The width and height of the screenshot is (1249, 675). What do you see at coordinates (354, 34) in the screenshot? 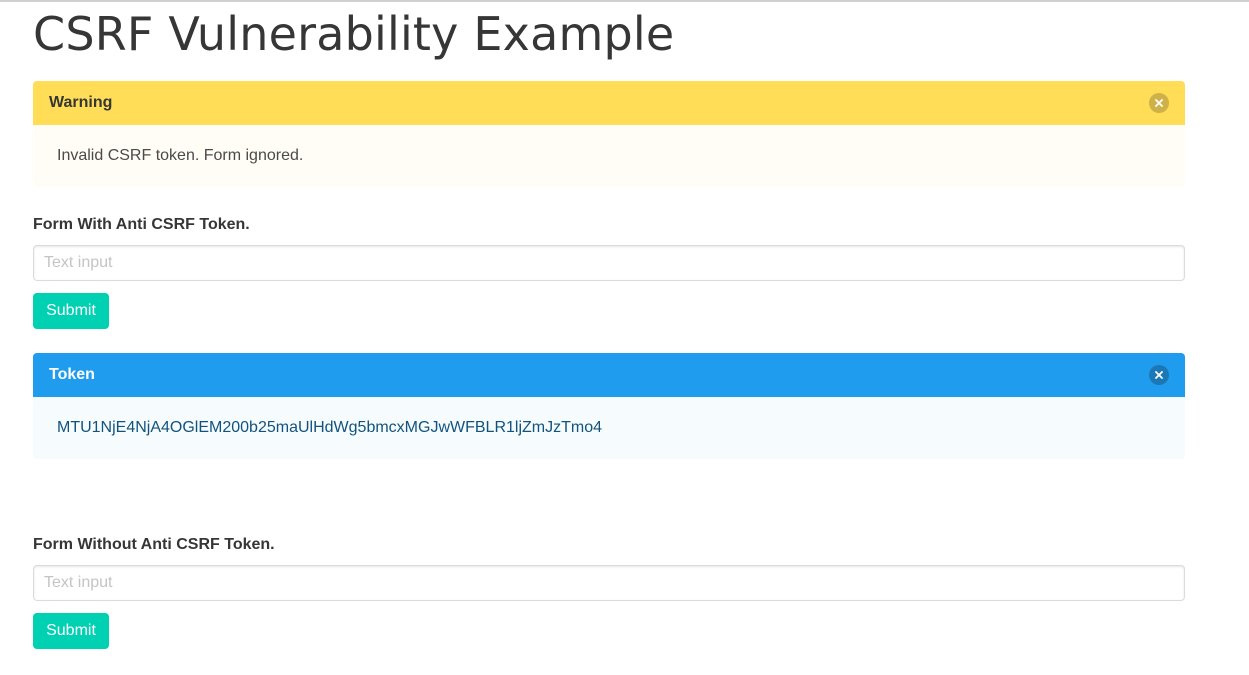
I see `page-title: CSRF Vulnerability Example` at bounding box center [354, 34].